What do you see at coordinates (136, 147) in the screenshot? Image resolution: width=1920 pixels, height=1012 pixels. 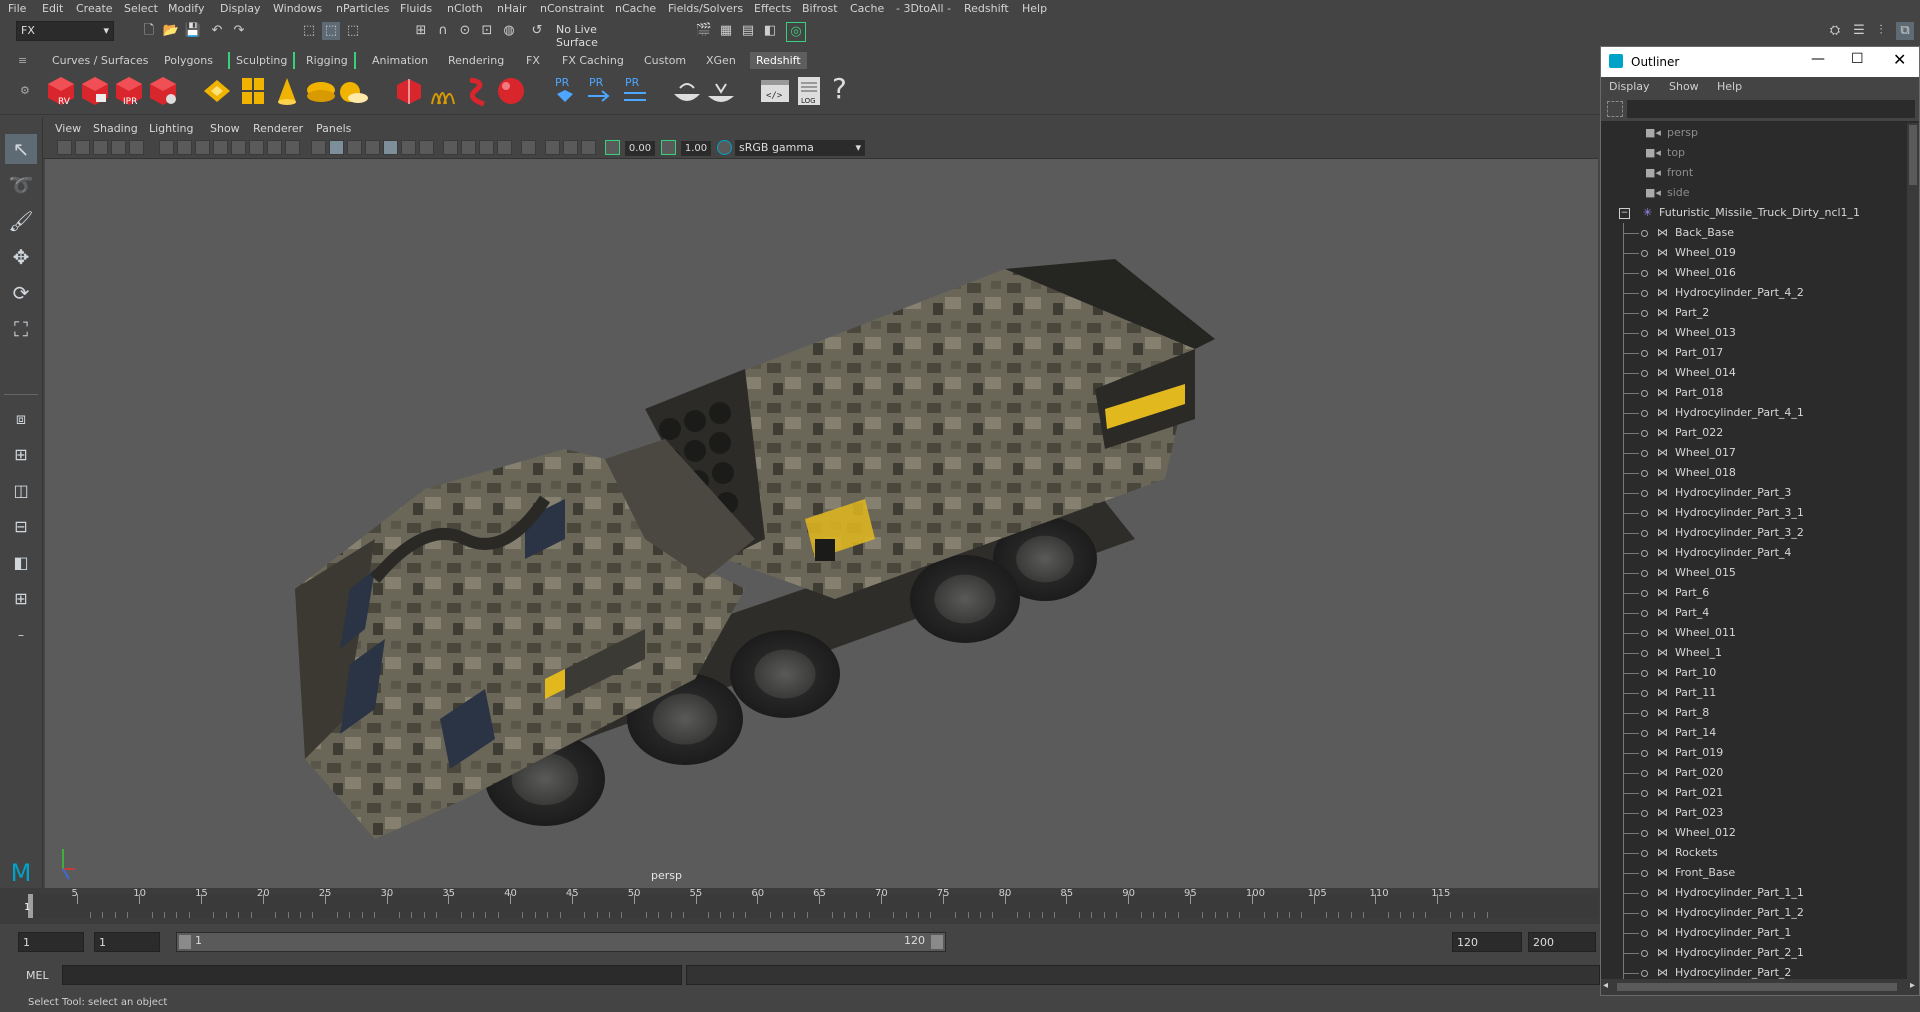 I see `2d-pan-icon` at bounding box center [136, 147].